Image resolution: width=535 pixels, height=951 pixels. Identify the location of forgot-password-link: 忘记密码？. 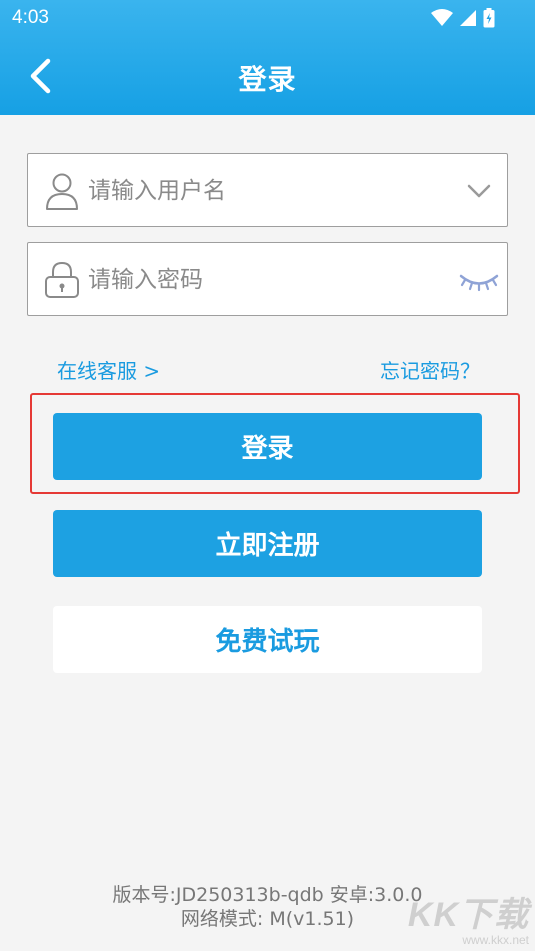
(430, 369).